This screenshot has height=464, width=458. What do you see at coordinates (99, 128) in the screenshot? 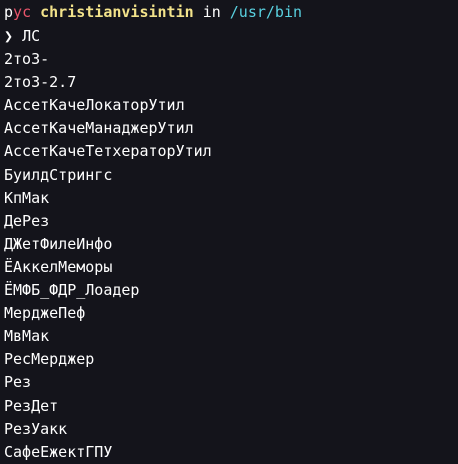
I see `list-item: АссетКачеМанаджерУтил` at bounding box center [99, 128].